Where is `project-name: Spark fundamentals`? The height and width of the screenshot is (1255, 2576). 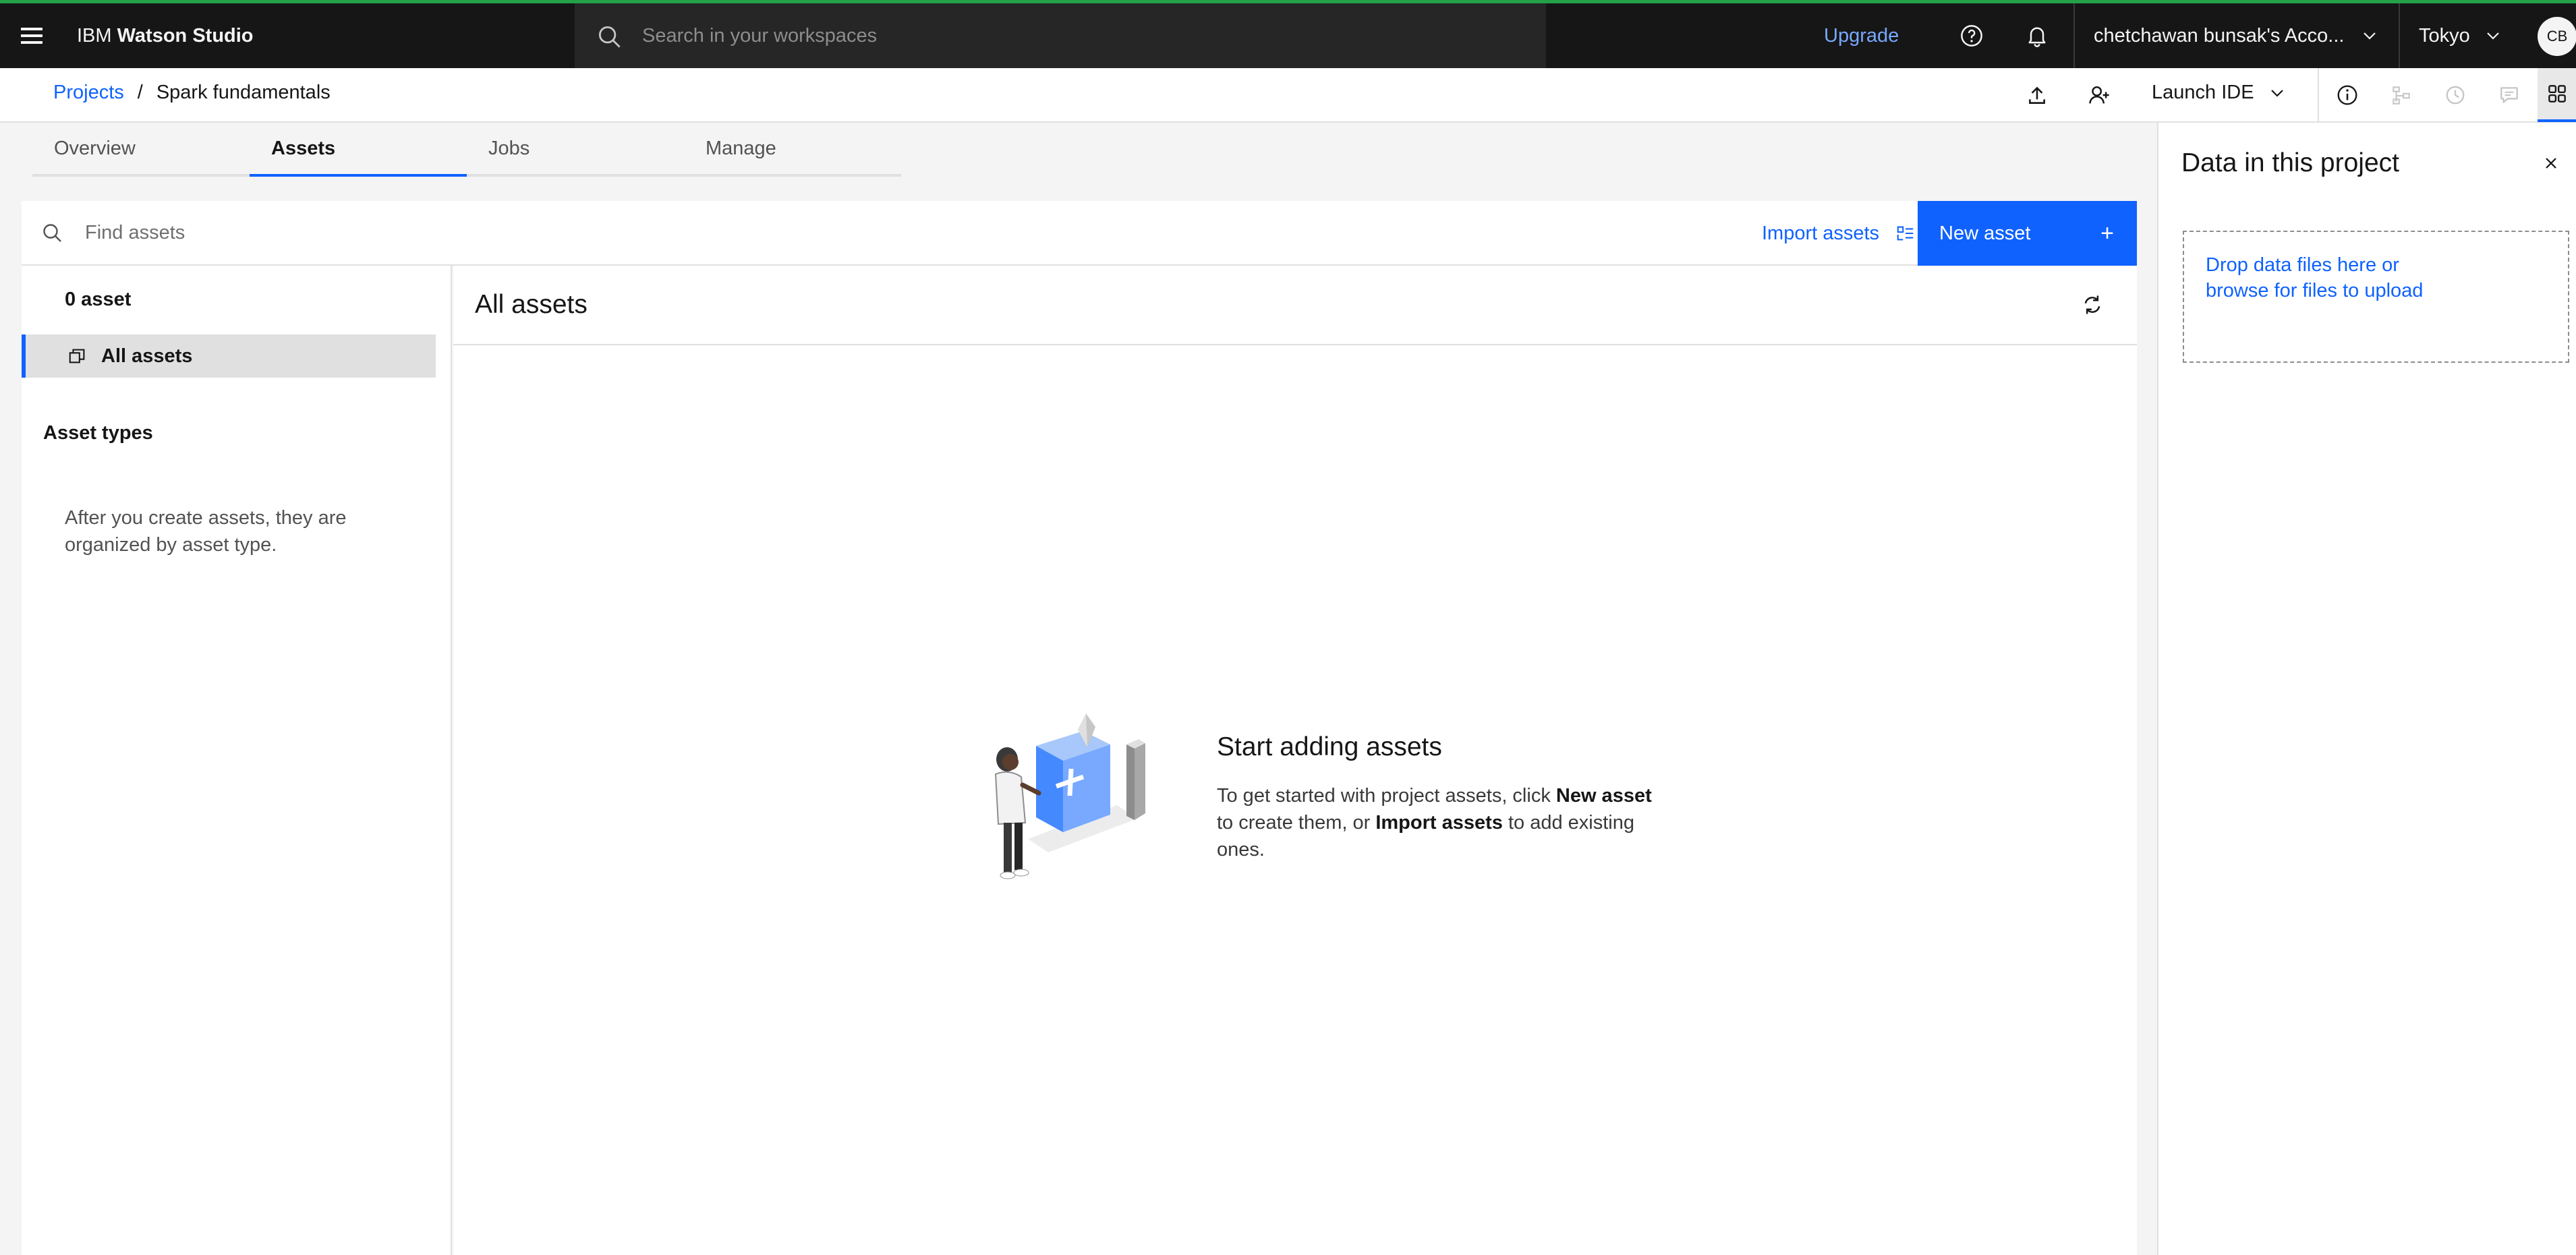 project-name: Spark fundamentals is located at coordinates (243, 92).